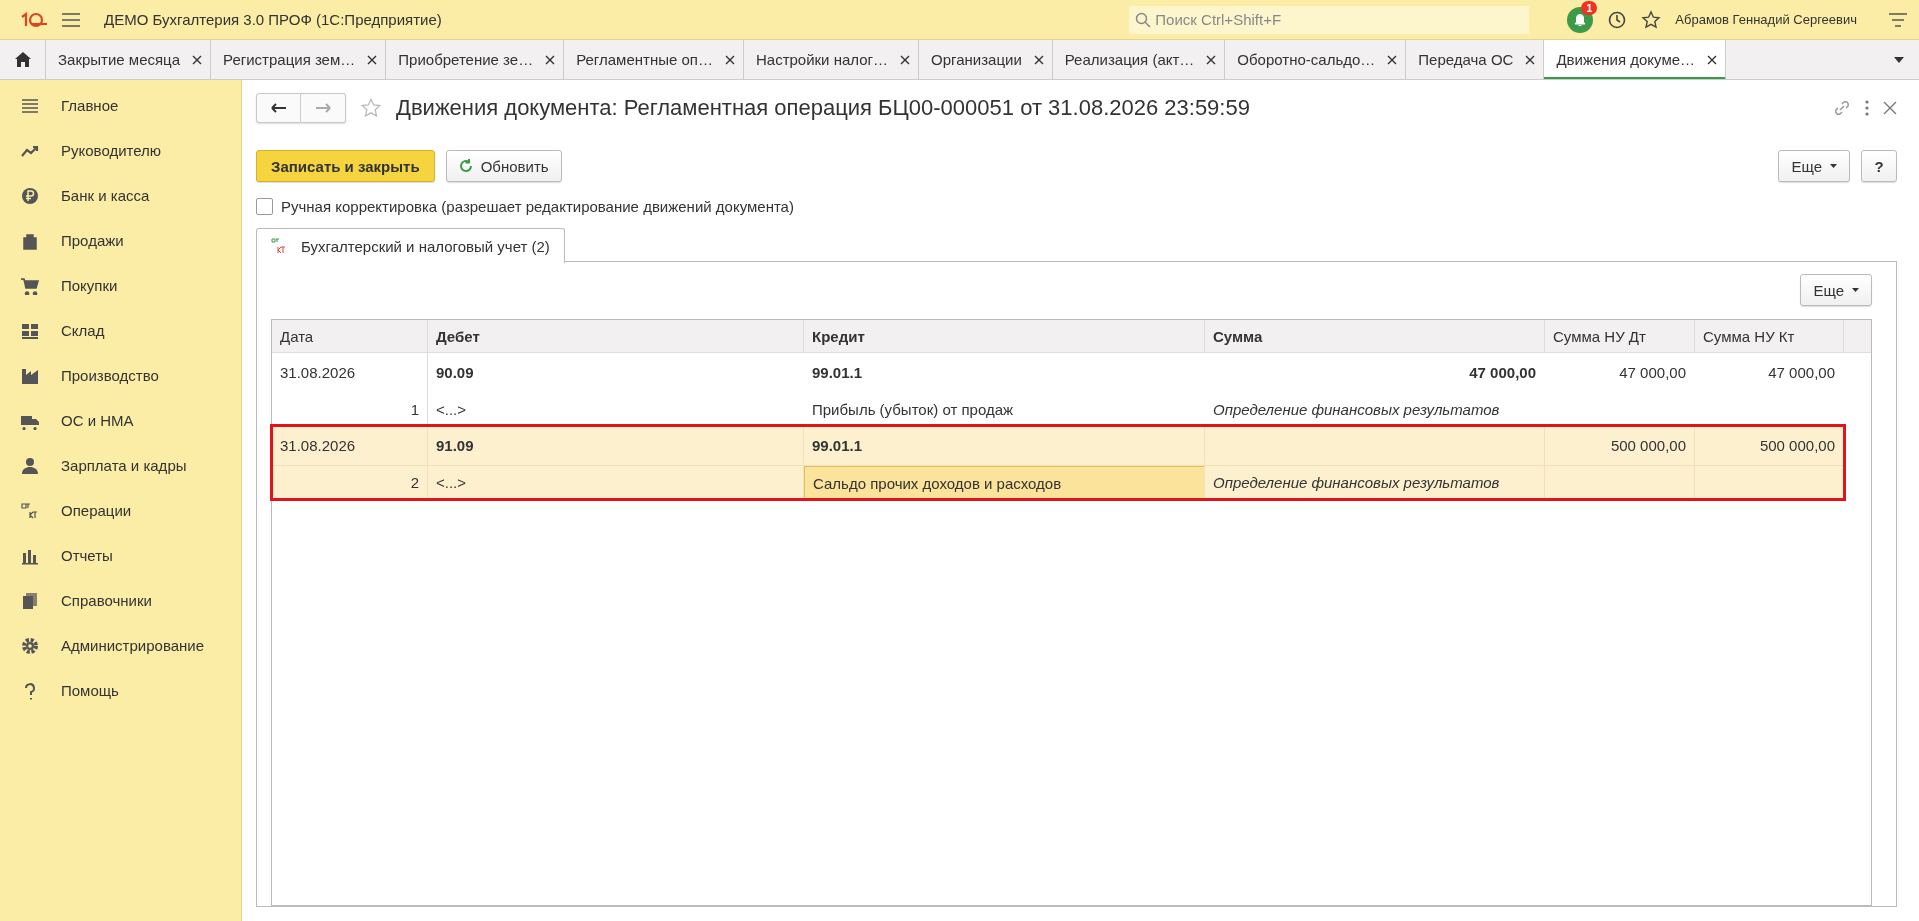 The width and height of the screenshot is (1919, 921). What do you see at coordinates (1375, 482) in the screenshot?
I see `table-cell: Определение финансовых результатов` at bounding box center [1375, 482].